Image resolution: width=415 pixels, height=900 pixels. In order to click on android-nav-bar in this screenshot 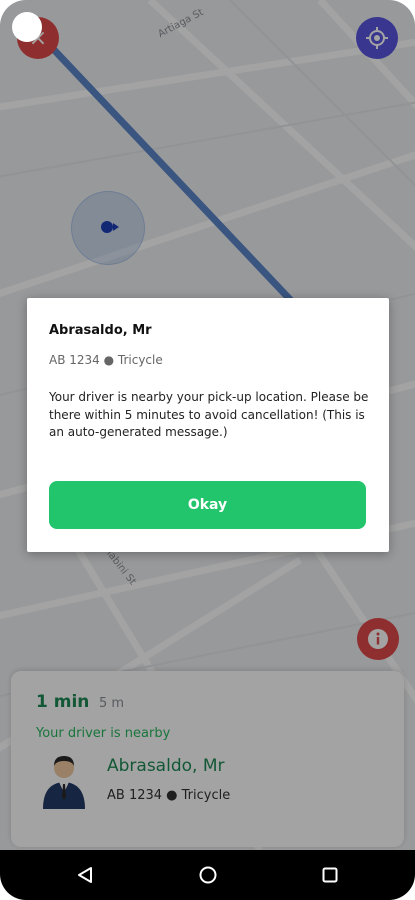, I will do `click(207, 875)`.